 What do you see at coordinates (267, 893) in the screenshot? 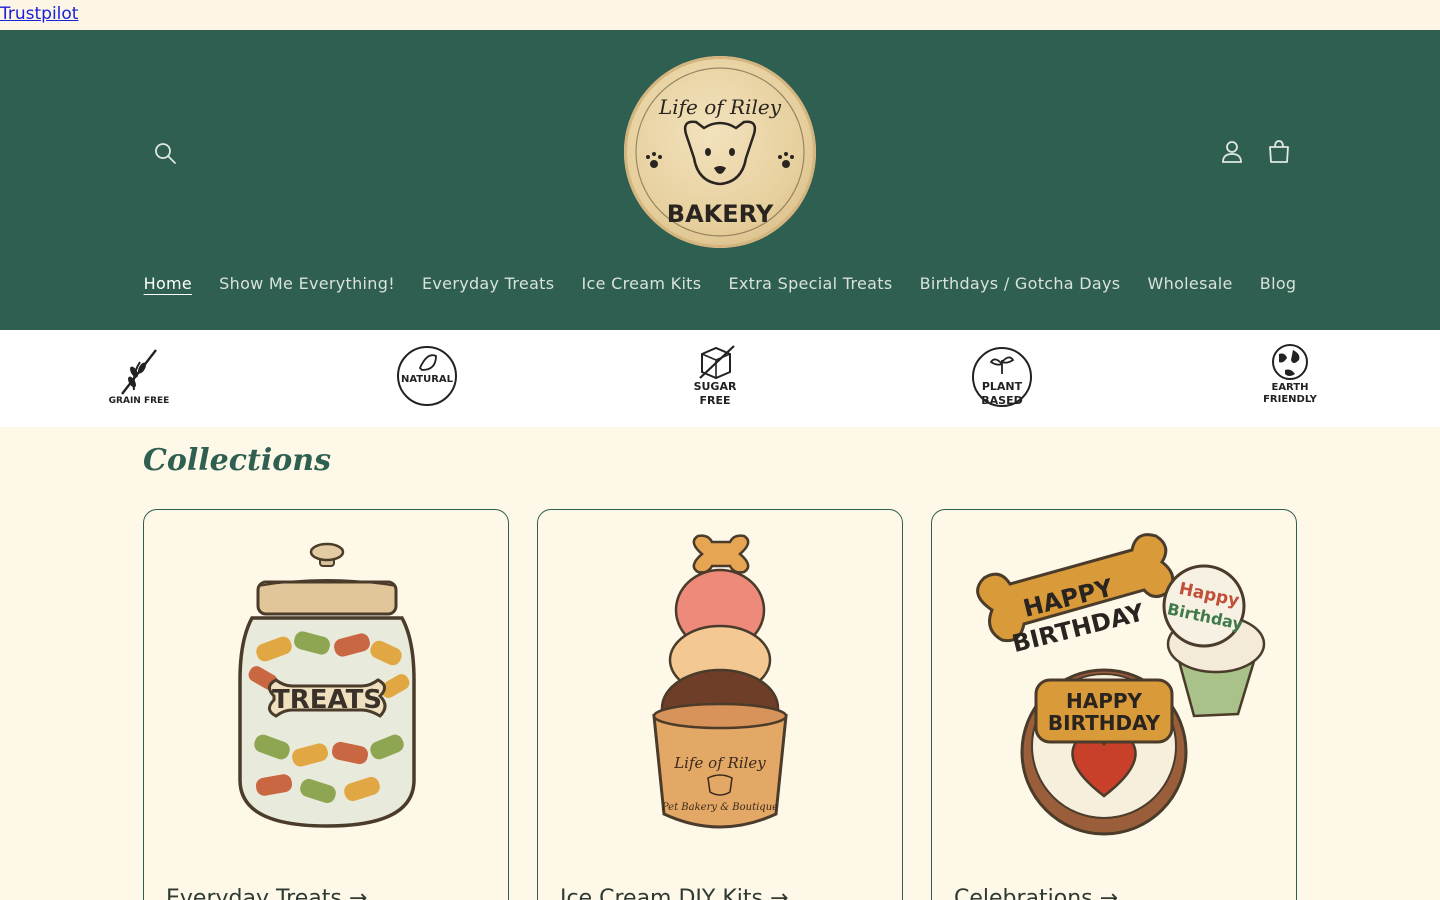
I see `collection-card-title: Everyday Treats →` at bounding box center [267, 893].